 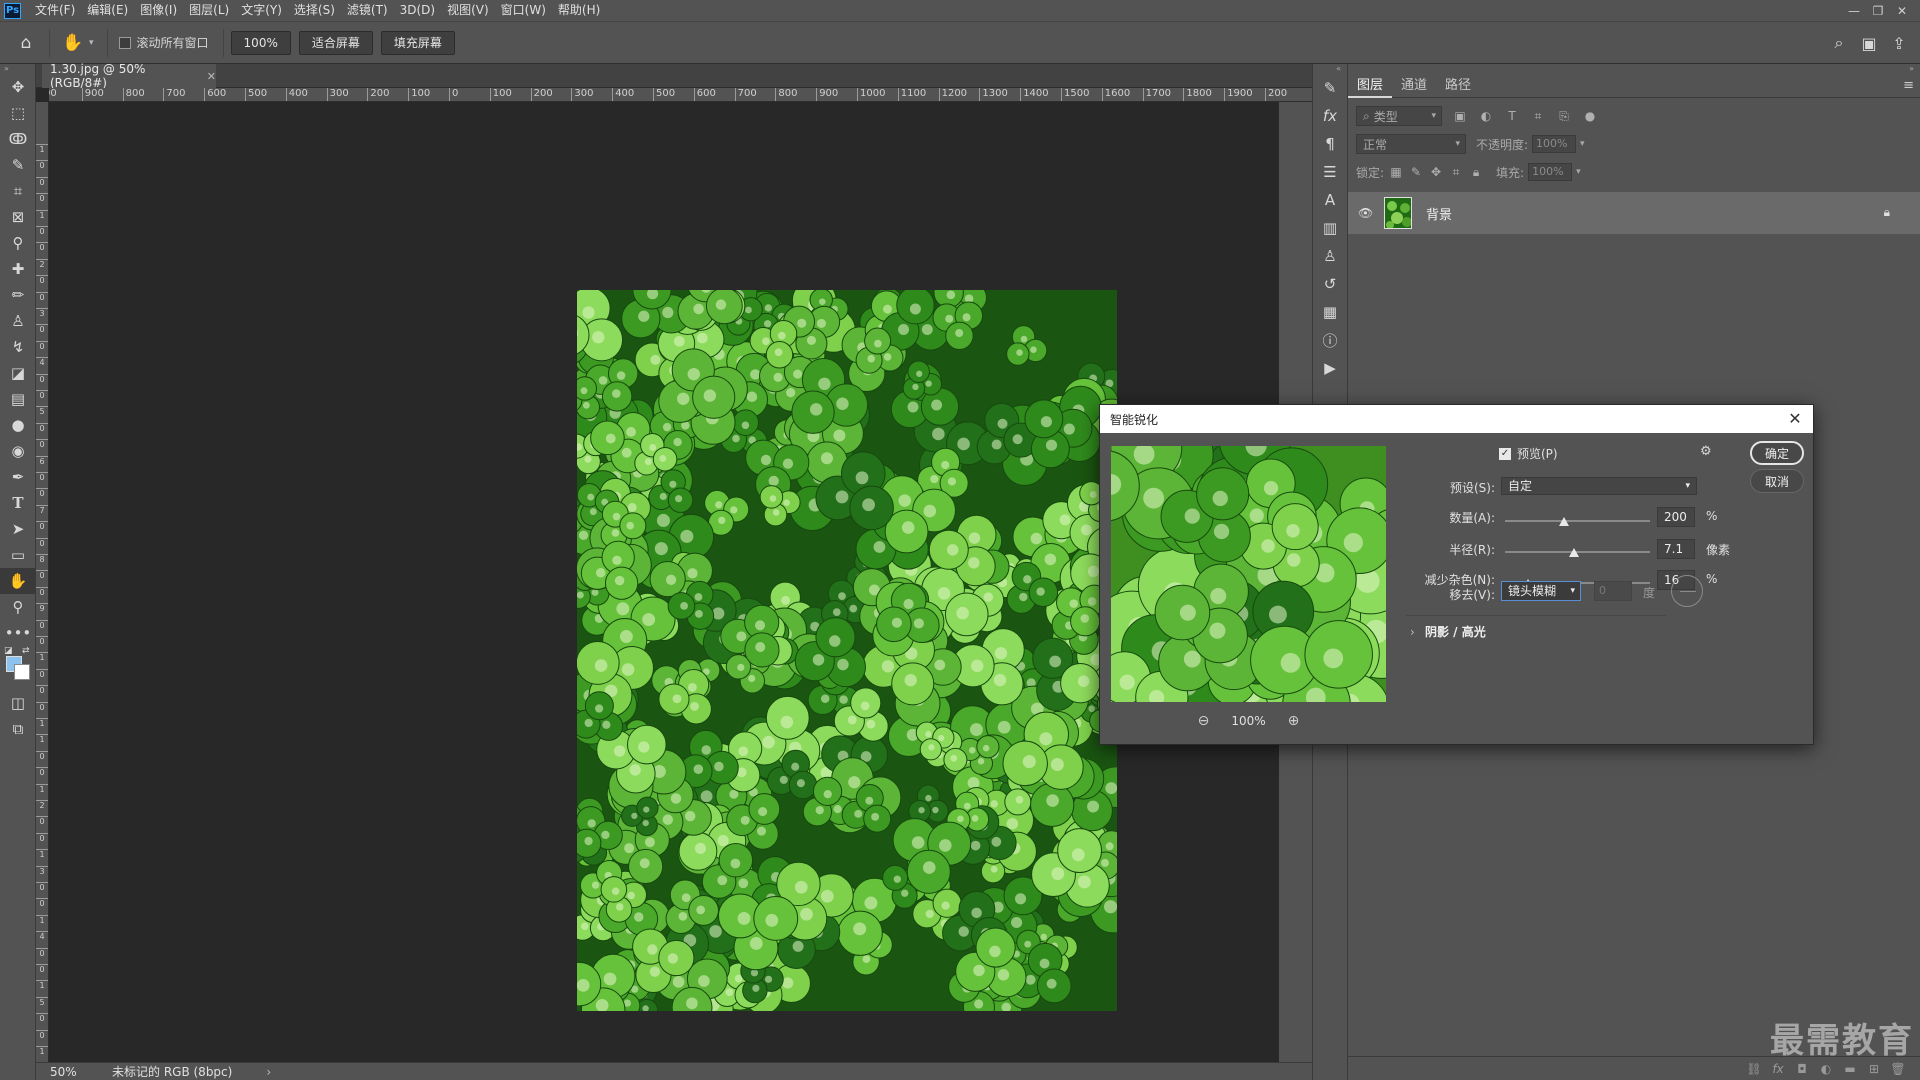 What do you see at coordinates (1706, 451) in the screenshot?
I see `settings-gear-icon: ⚙` at bounding box center [1706, 451].